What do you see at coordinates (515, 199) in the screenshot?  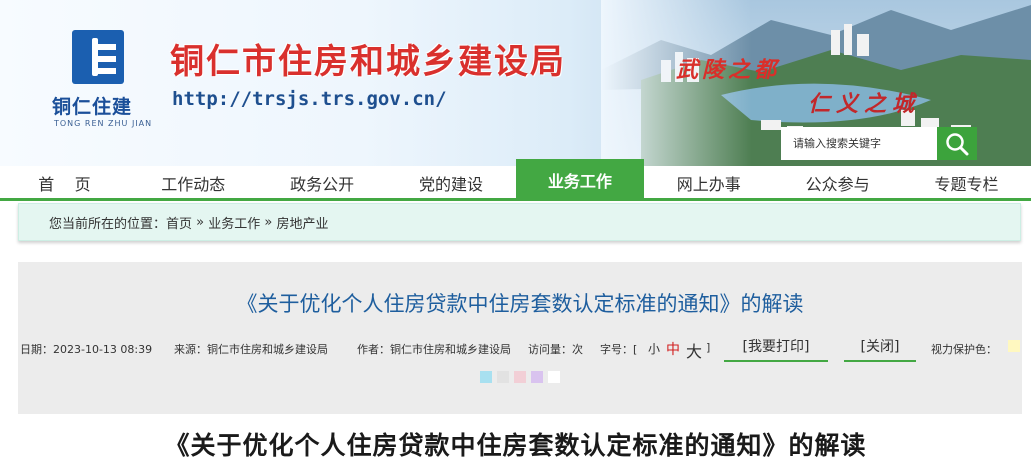 I see `nav-underline` at bounding box center [515, 199].